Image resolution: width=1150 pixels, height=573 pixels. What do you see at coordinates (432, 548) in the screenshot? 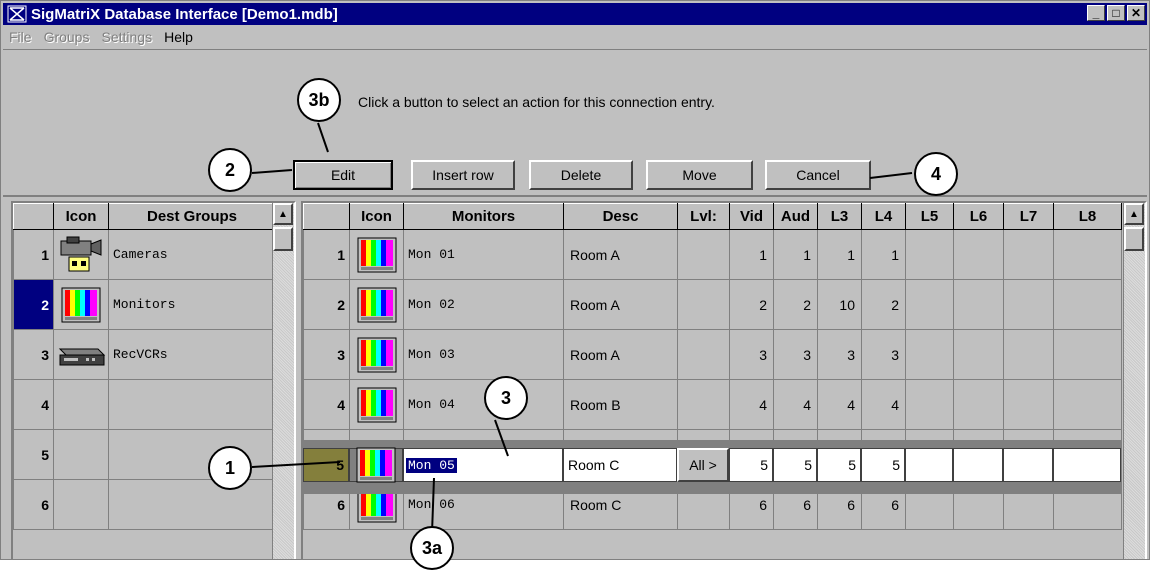
I see `callout-3a: 3a` at bounding box center [432, 548].